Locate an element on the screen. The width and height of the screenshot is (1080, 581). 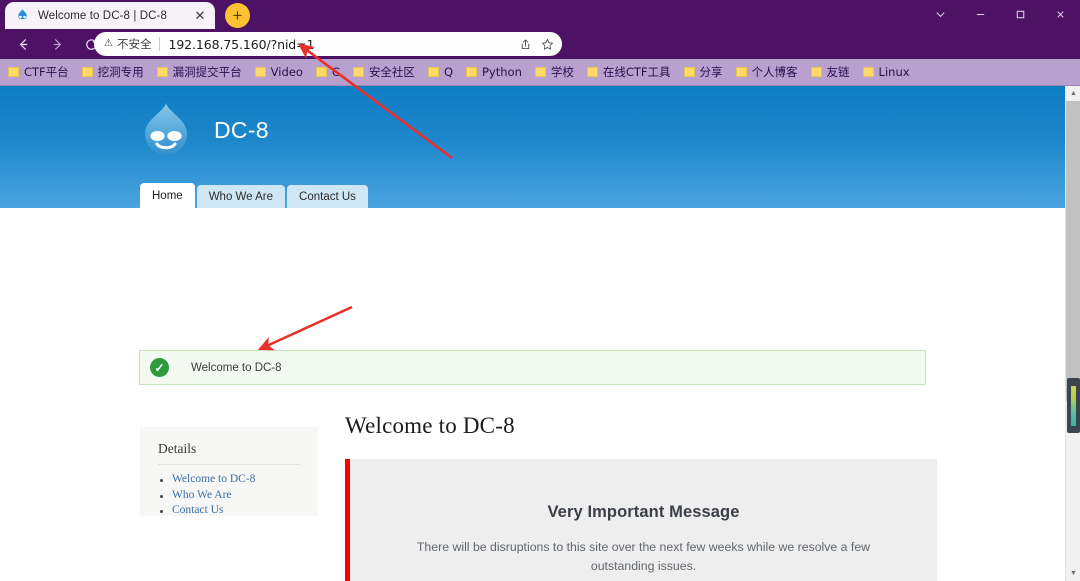
bookmark-item: 分享 is located at coordinates (703, 72).